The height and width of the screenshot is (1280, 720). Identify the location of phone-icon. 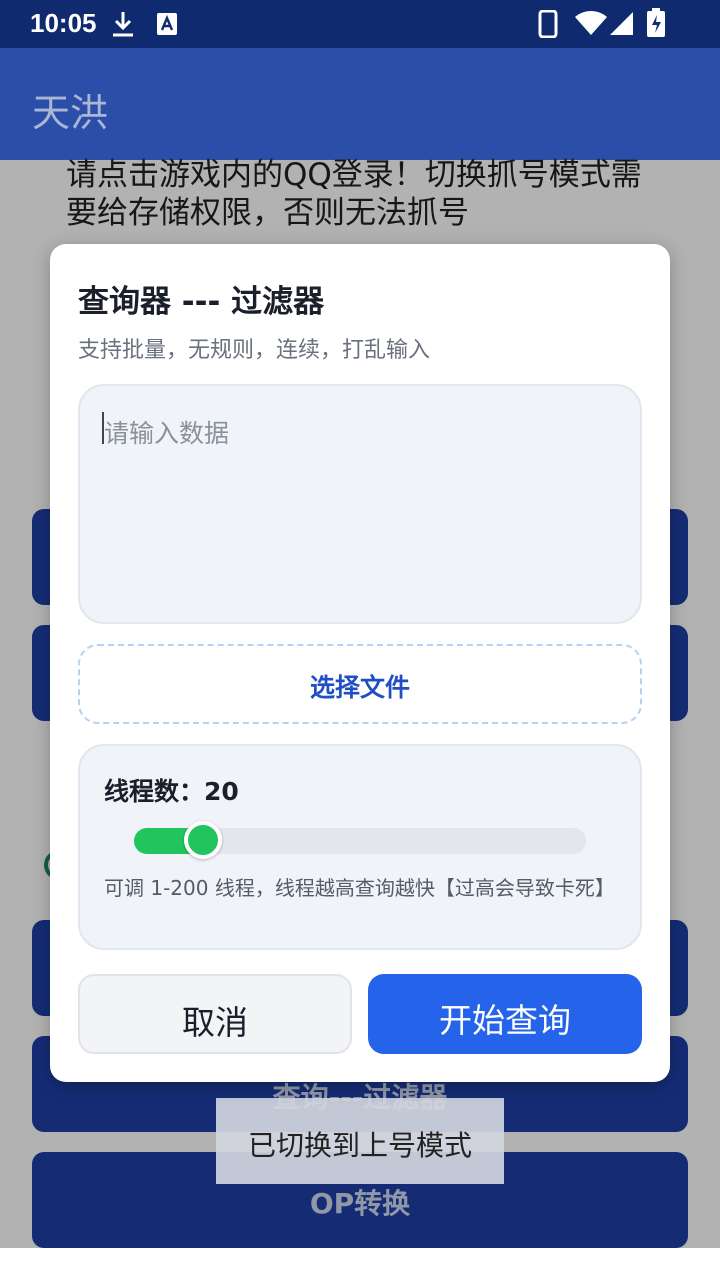
(548, 25).